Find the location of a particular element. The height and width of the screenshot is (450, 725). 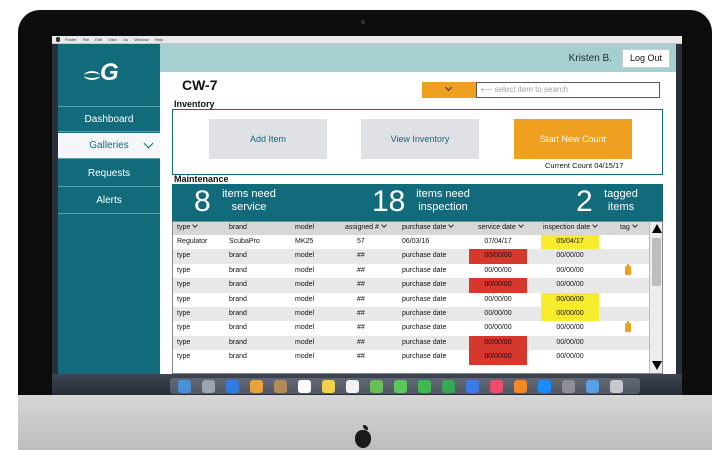

search-placeholder: select item to search is located at coordinates (531, 89).